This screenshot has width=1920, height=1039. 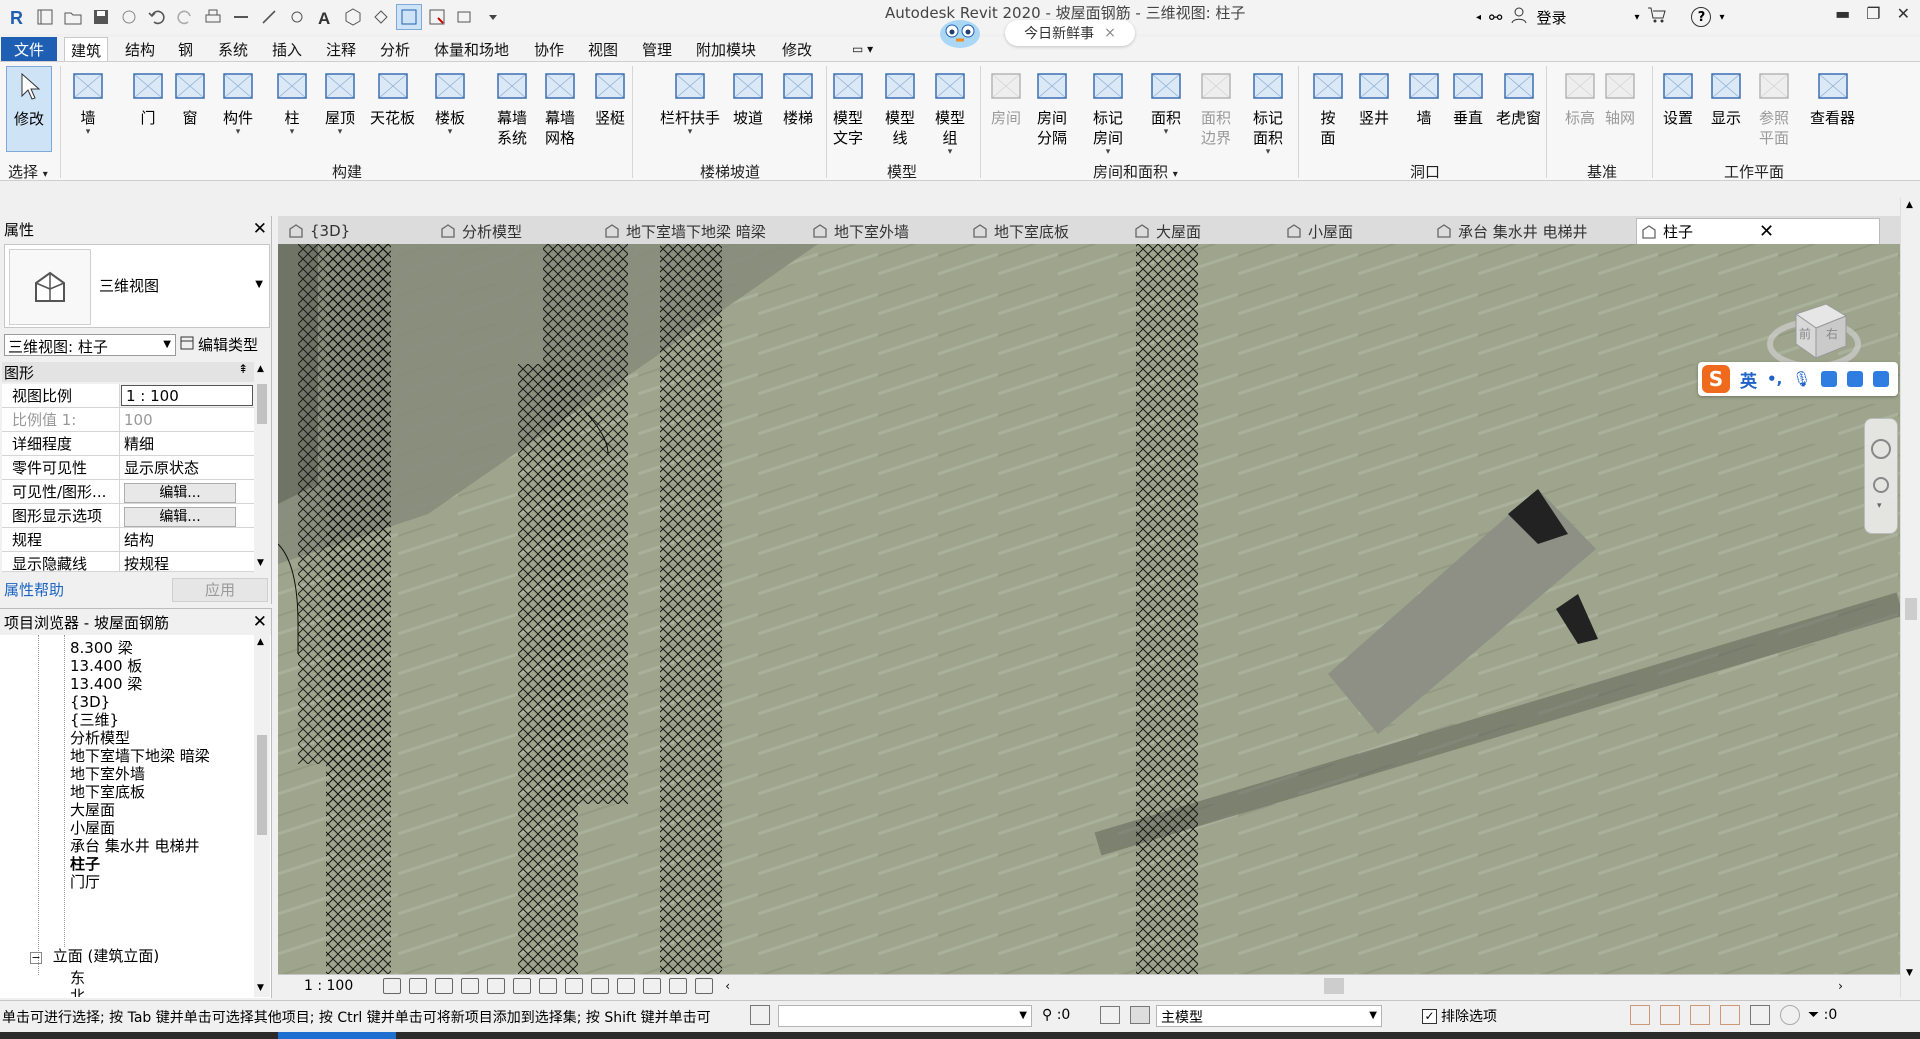 I want to click on worksets-icon, so click(x=760, y=1015).